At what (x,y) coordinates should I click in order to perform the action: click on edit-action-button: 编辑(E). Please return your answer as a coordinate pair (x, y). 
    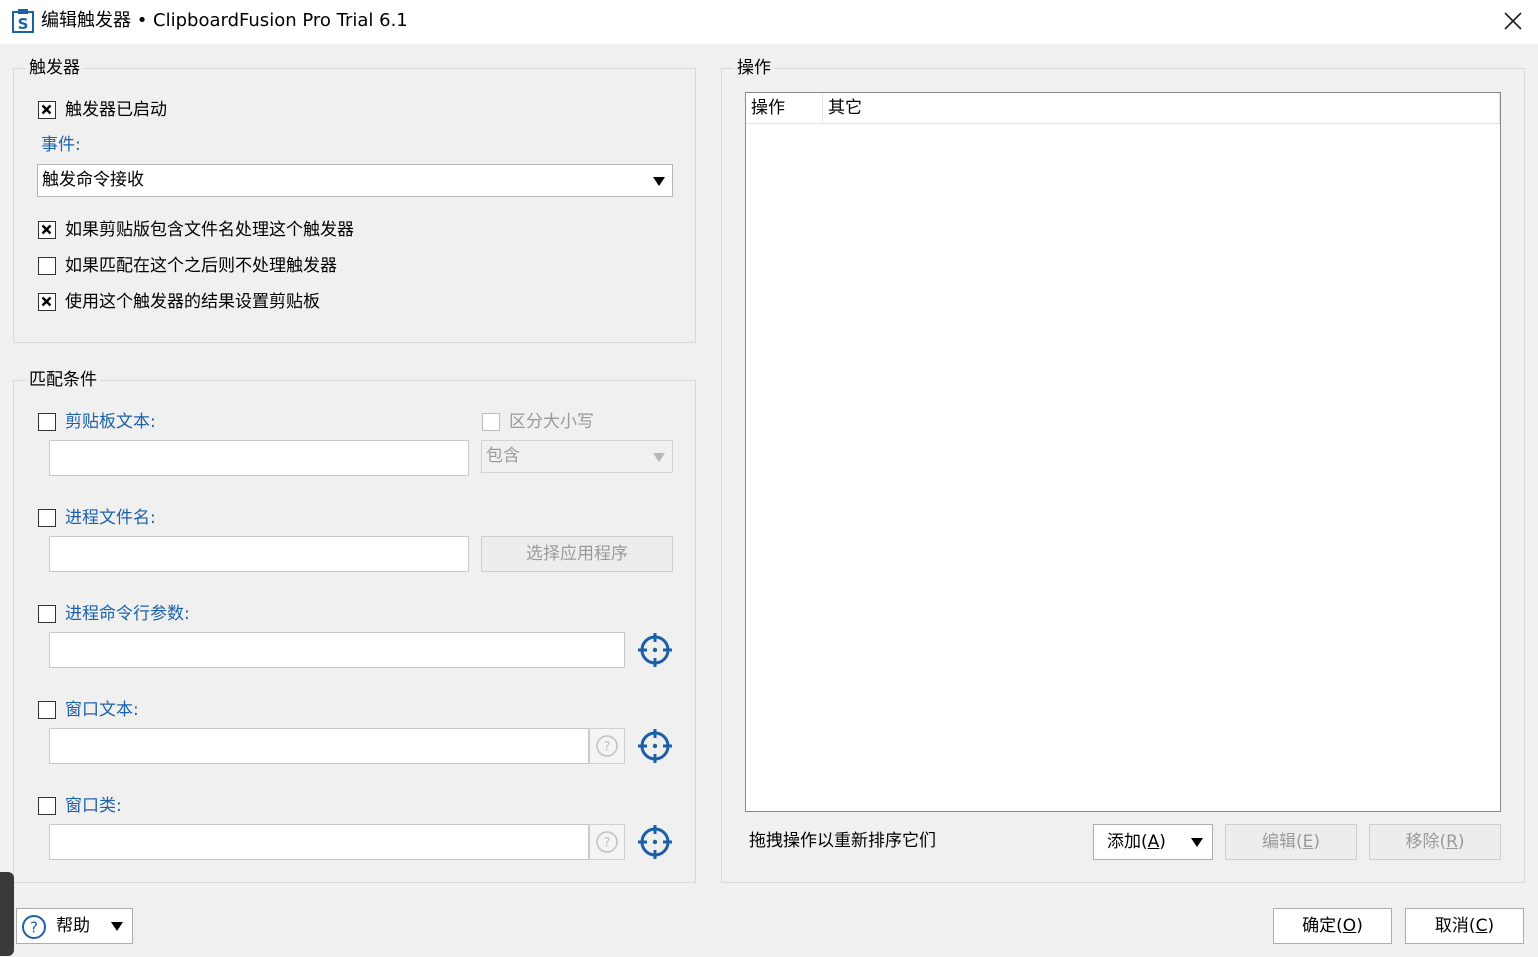
    Looking at the image, I should click on (1291, 842).